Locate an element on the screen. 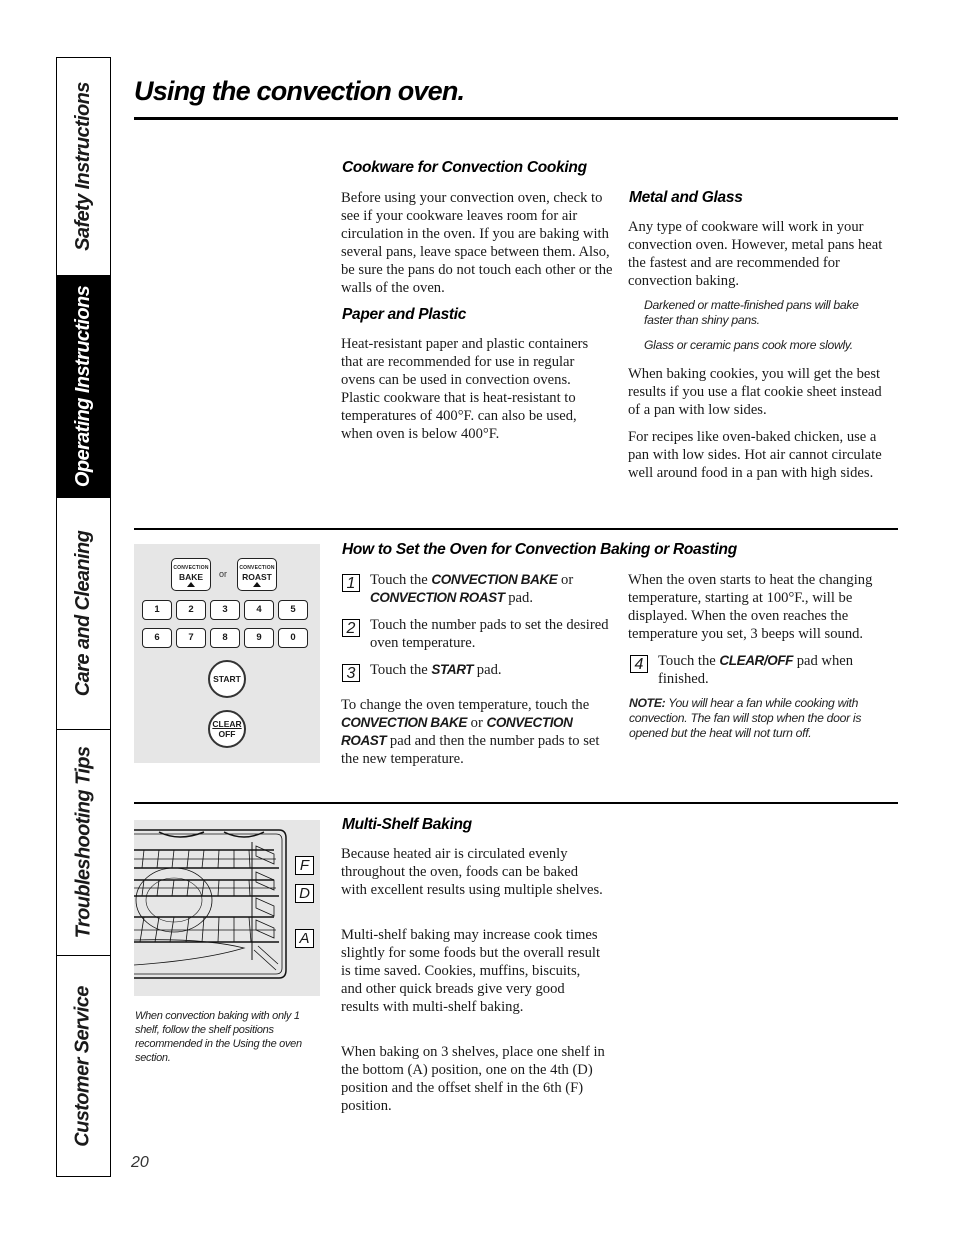 The width and height of the screenshot is (954, 1235). clear-off-pad: CLEAR OFF is located at coordinates (227, 729).